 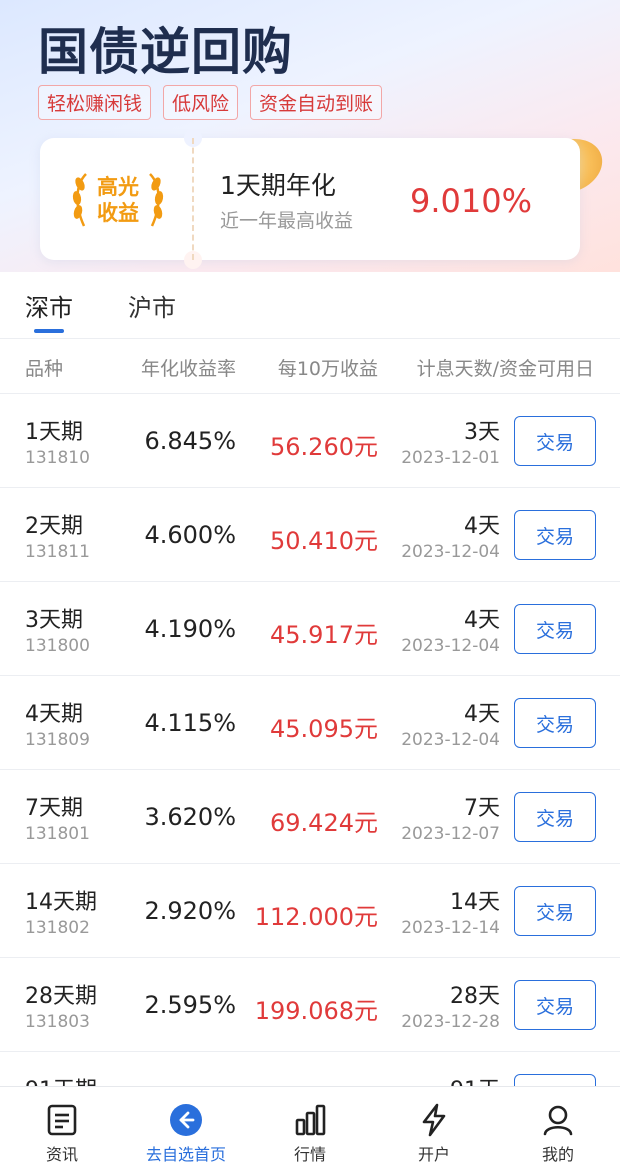 What do you see at coordinates (57, 646) in the screenshot?
I see `product-code: 131800` at bounding box center [57, 646].